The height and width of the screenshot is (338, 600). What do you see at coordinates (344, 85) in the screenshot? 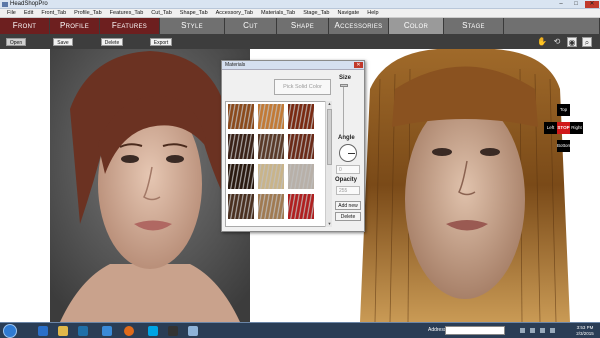
I see `size-slider-knob` at bounding box center [344, 85].